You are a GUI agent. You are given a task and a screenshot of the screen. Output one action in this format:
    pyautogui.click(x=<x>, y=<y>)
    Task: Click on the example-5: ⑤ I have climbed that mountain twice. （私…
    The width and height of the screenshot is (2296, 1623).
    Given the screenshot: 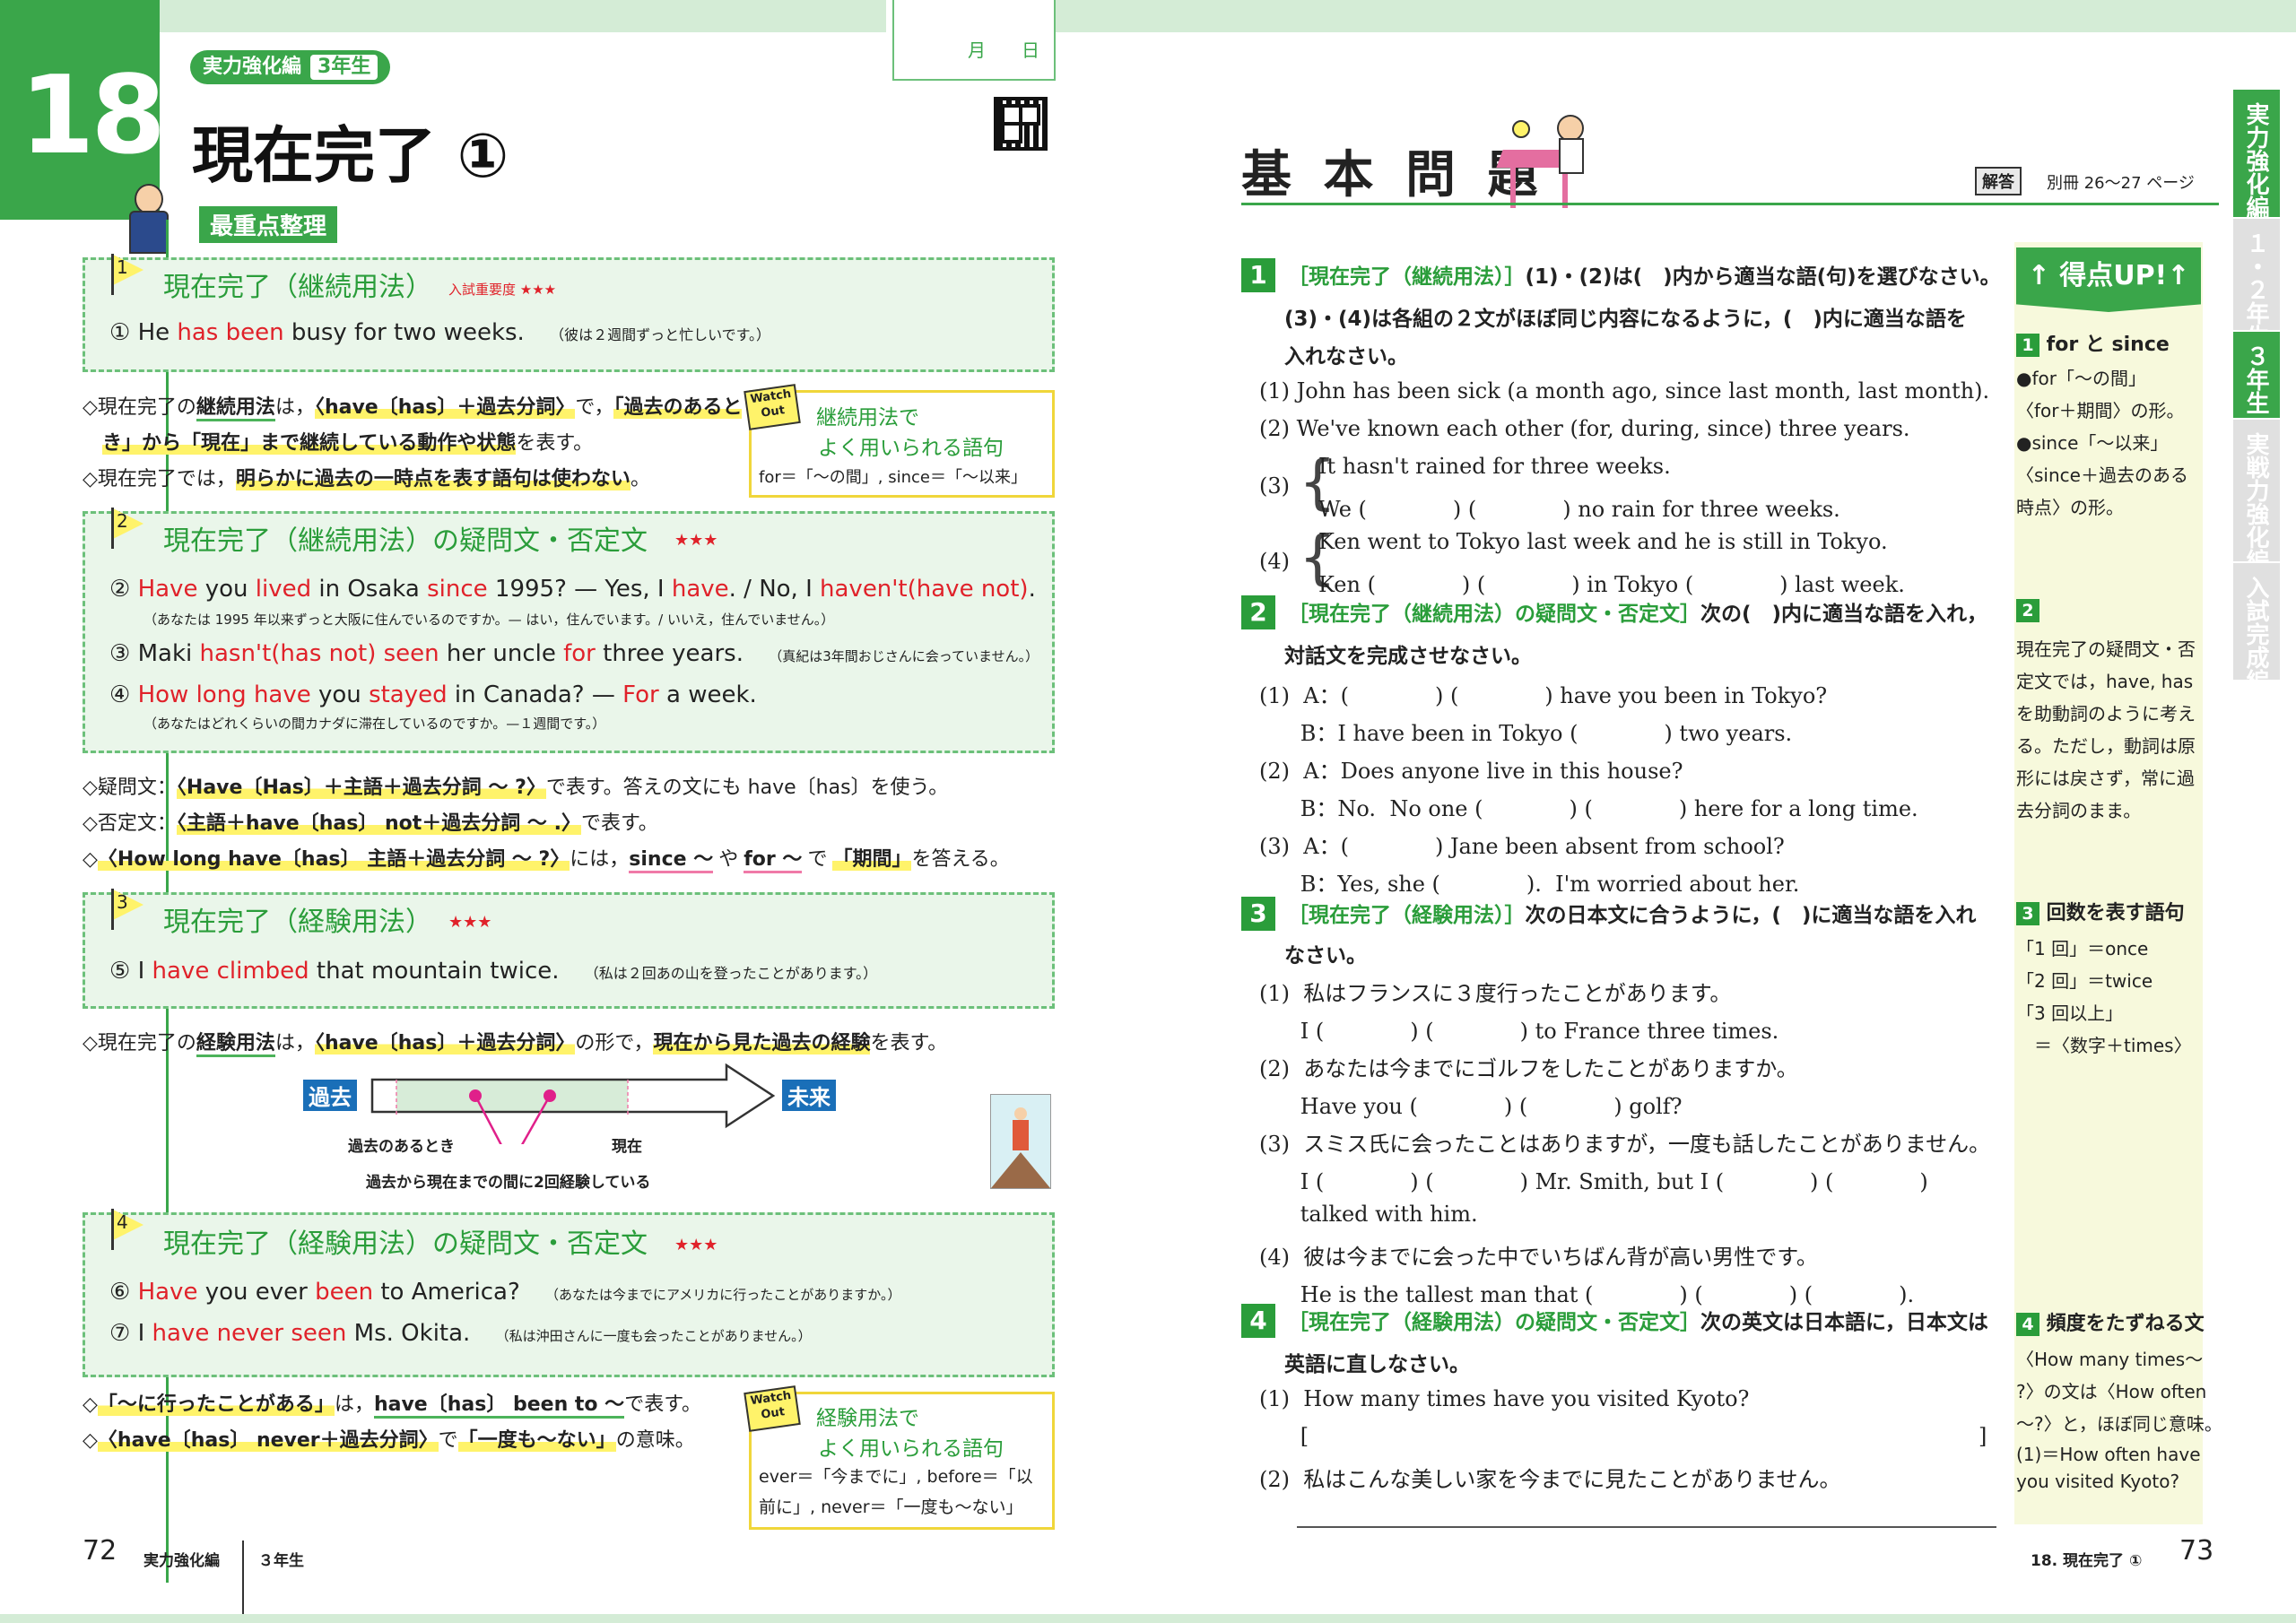 What is the action you would take?
    pyautogui.click(x=493, y=971)
    